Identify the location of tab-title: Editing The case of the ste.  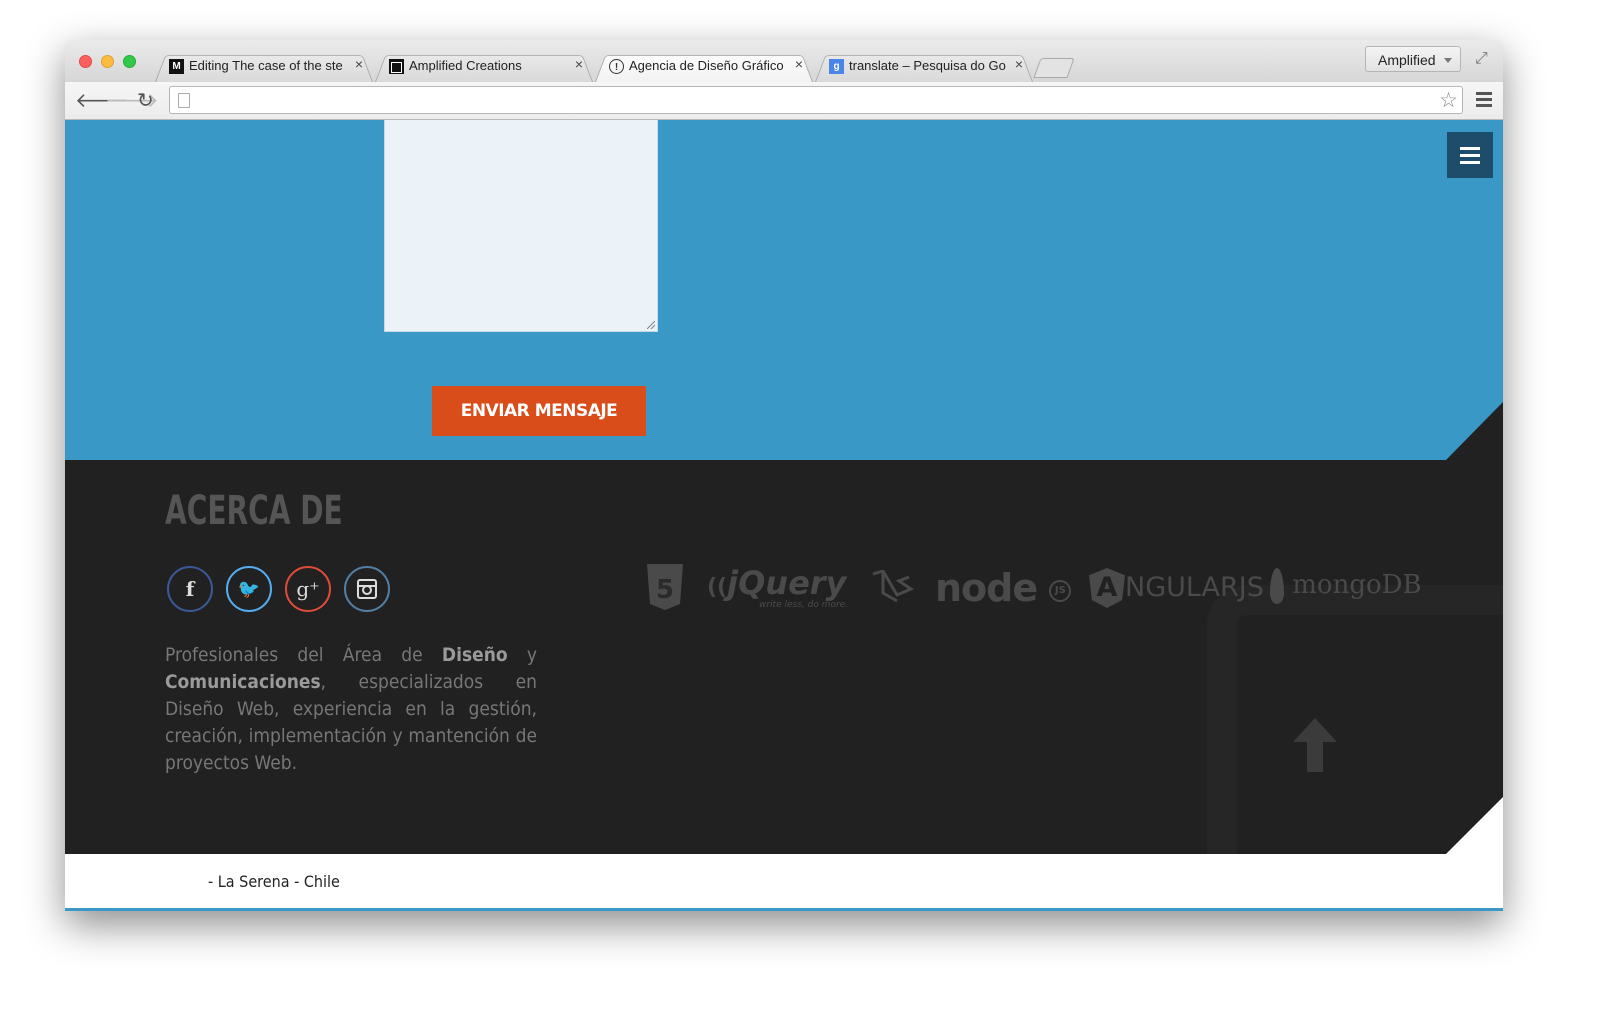
(266, 65).